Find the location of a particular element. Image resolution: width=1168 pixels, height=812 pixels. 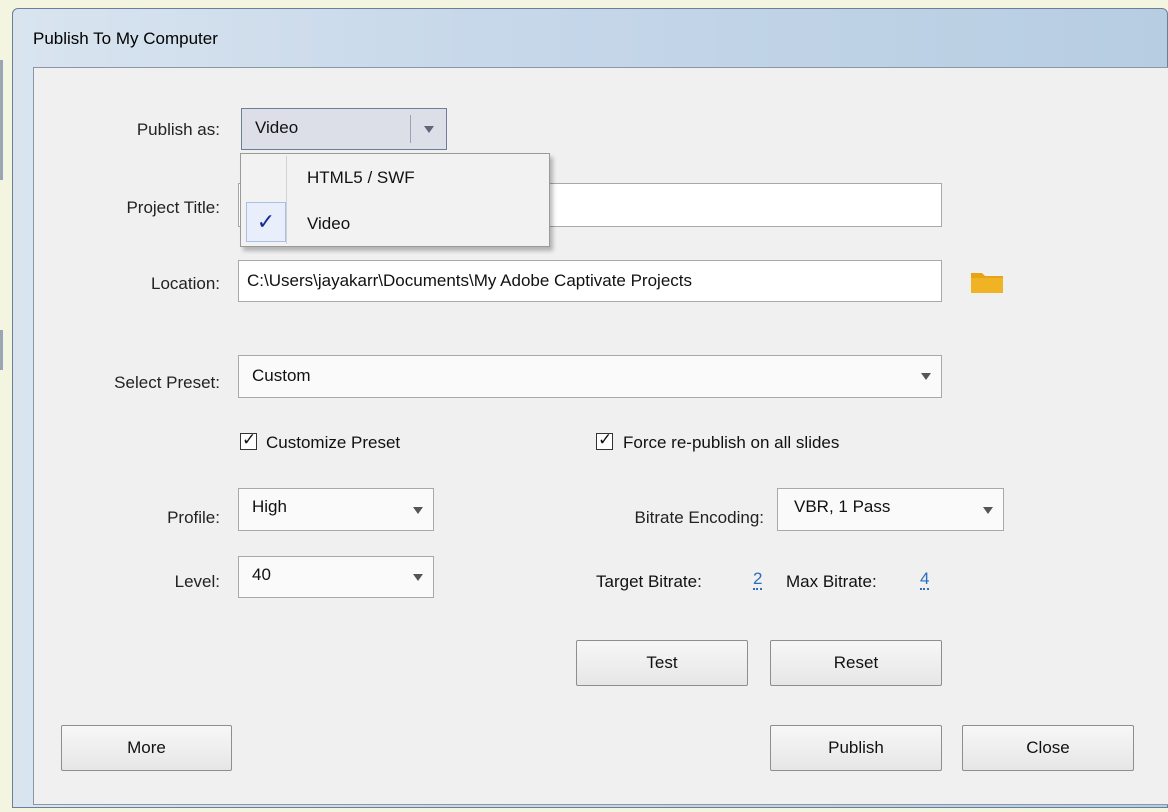

bitrate-encoding-label: Bitrate Encoding: is located at coordinates (699, 517).